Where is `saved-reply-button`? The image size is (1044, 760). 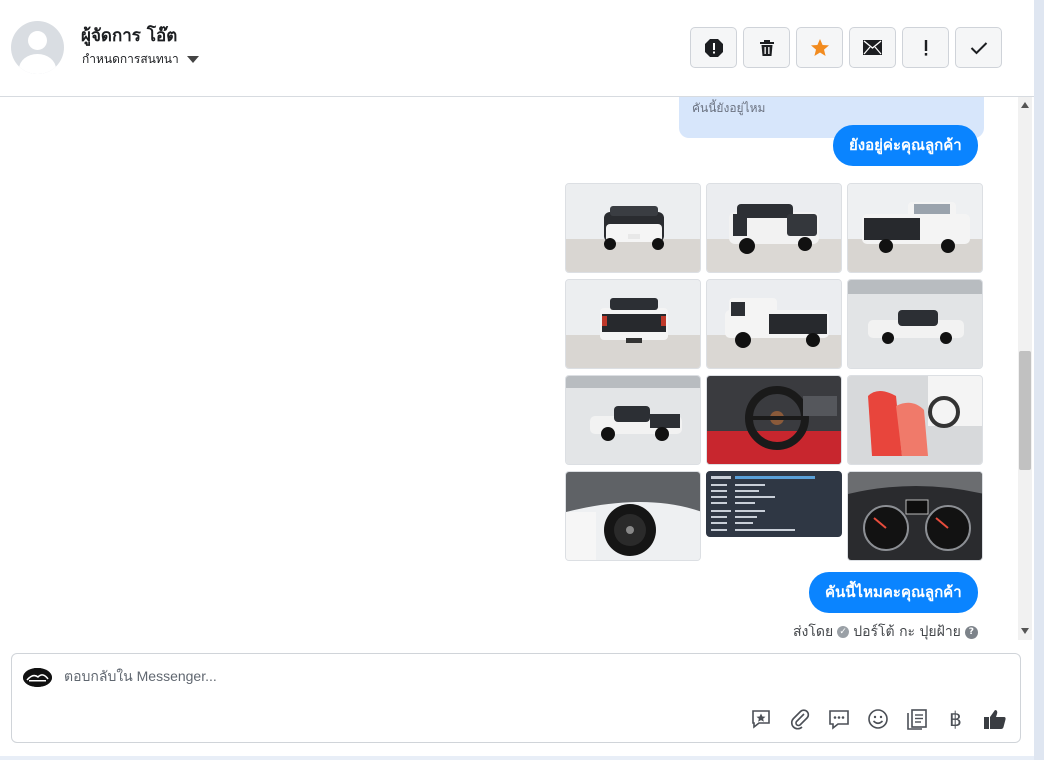
saved-reply-button is located at coordinates (760, 718).